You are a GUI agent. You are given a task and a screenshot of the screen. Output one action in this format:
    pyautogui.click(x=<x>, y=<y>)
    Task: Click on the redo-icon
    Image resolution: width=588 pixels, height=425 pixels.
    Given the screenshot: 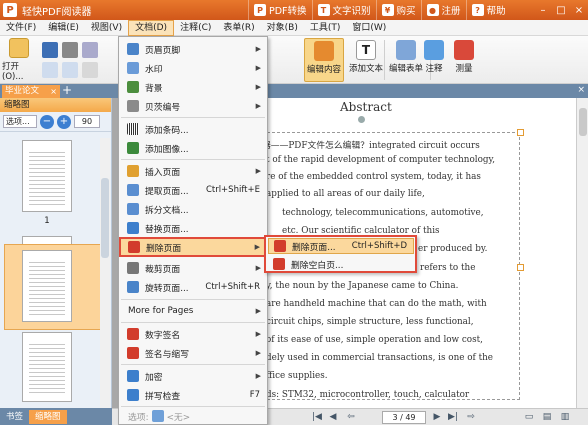 What is the action you would take?
    pyautogui.click(x=90, y=70)
    